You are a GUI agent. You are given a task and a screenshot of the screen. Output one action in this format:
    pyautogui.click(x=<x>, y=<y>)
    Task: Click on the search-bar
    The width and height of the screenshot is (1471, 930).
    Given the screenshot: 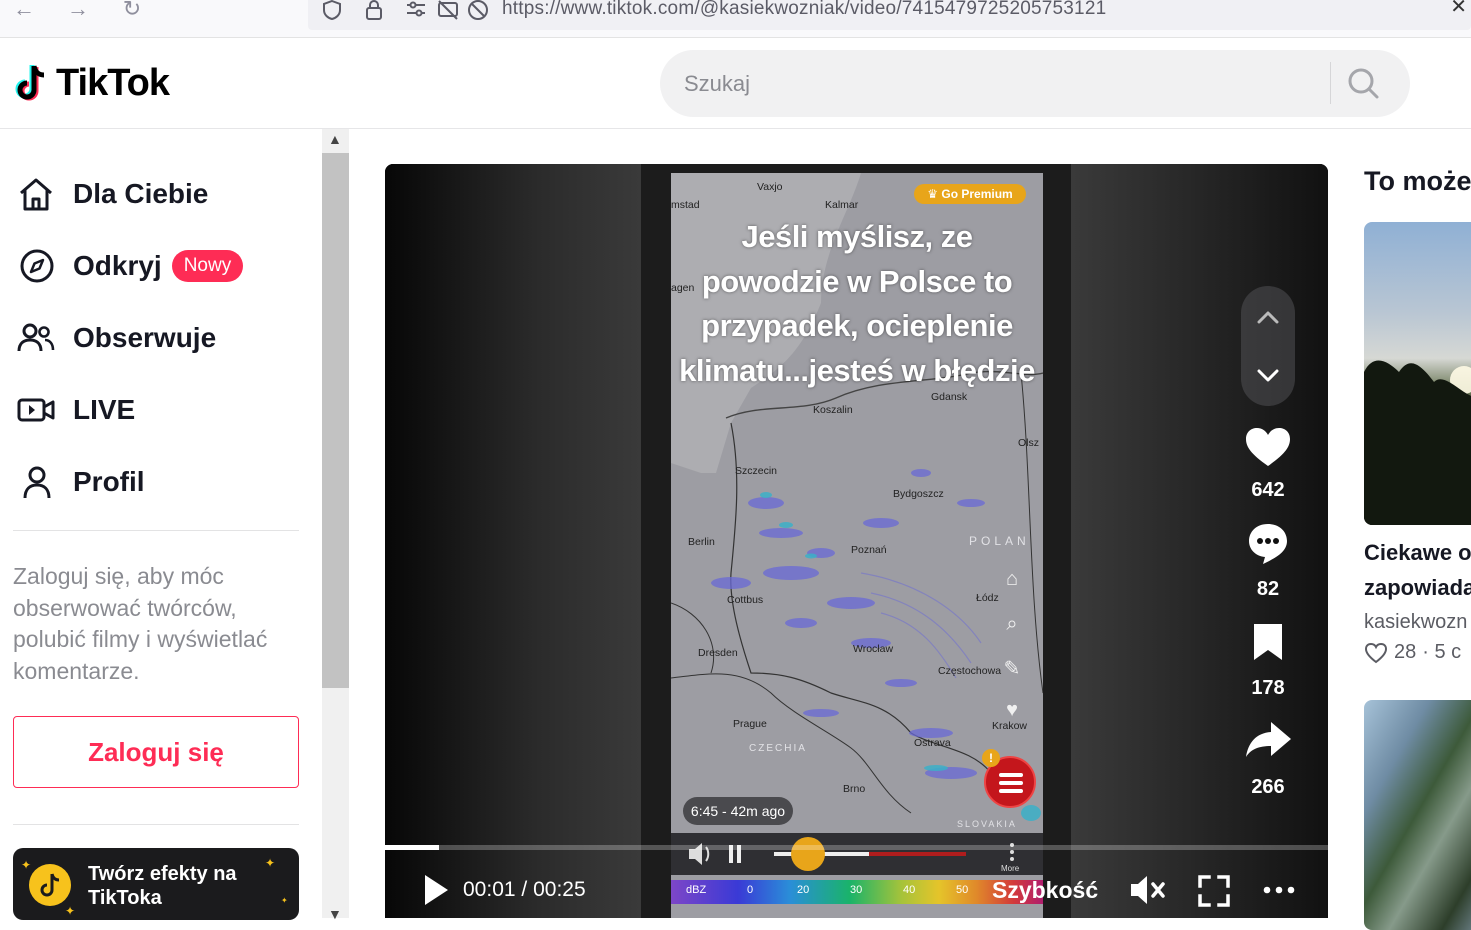 What is the action you would take?
    pyautogui.click(x=1035, y=83)
    